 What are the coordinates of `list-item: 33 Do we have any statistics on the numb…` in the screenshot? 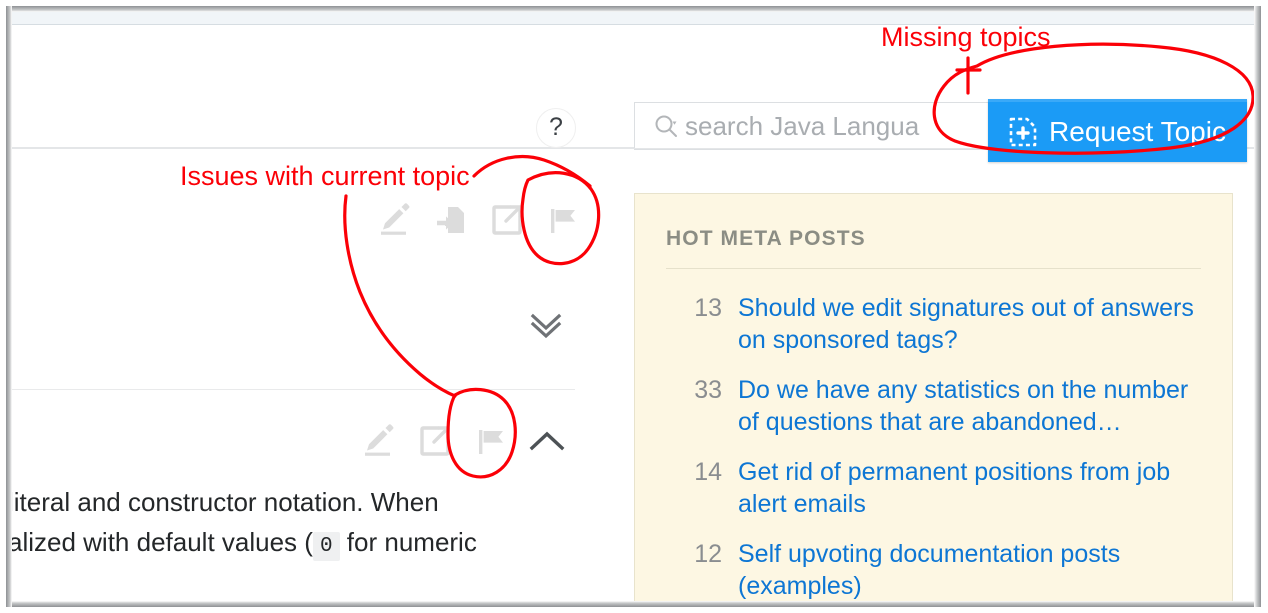 It's located at (933, 406).